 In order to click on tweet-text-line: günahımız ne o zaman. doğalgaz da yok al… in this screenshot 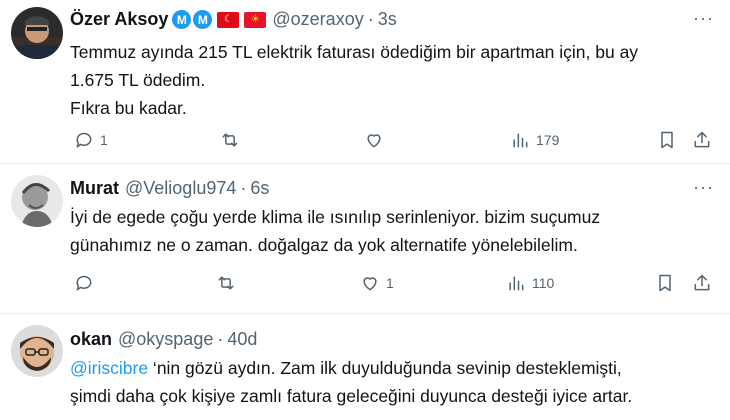, I will do `click(324, 245)`.